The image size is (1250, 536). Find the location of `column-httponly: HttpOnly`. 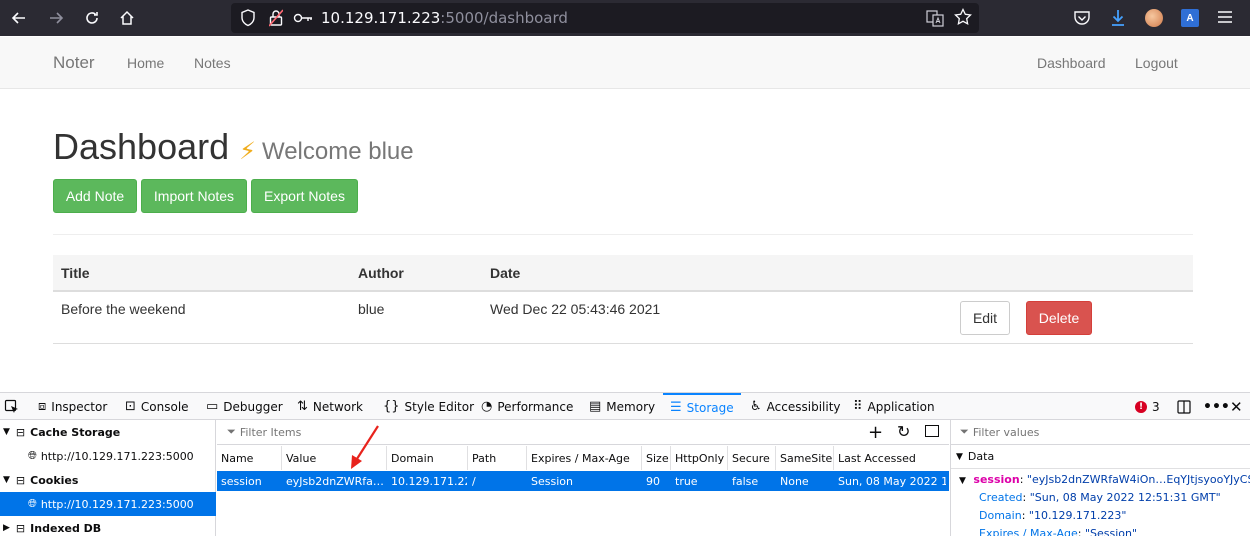

column-httponly: HttpOnly is located at coordinates (699, 458).